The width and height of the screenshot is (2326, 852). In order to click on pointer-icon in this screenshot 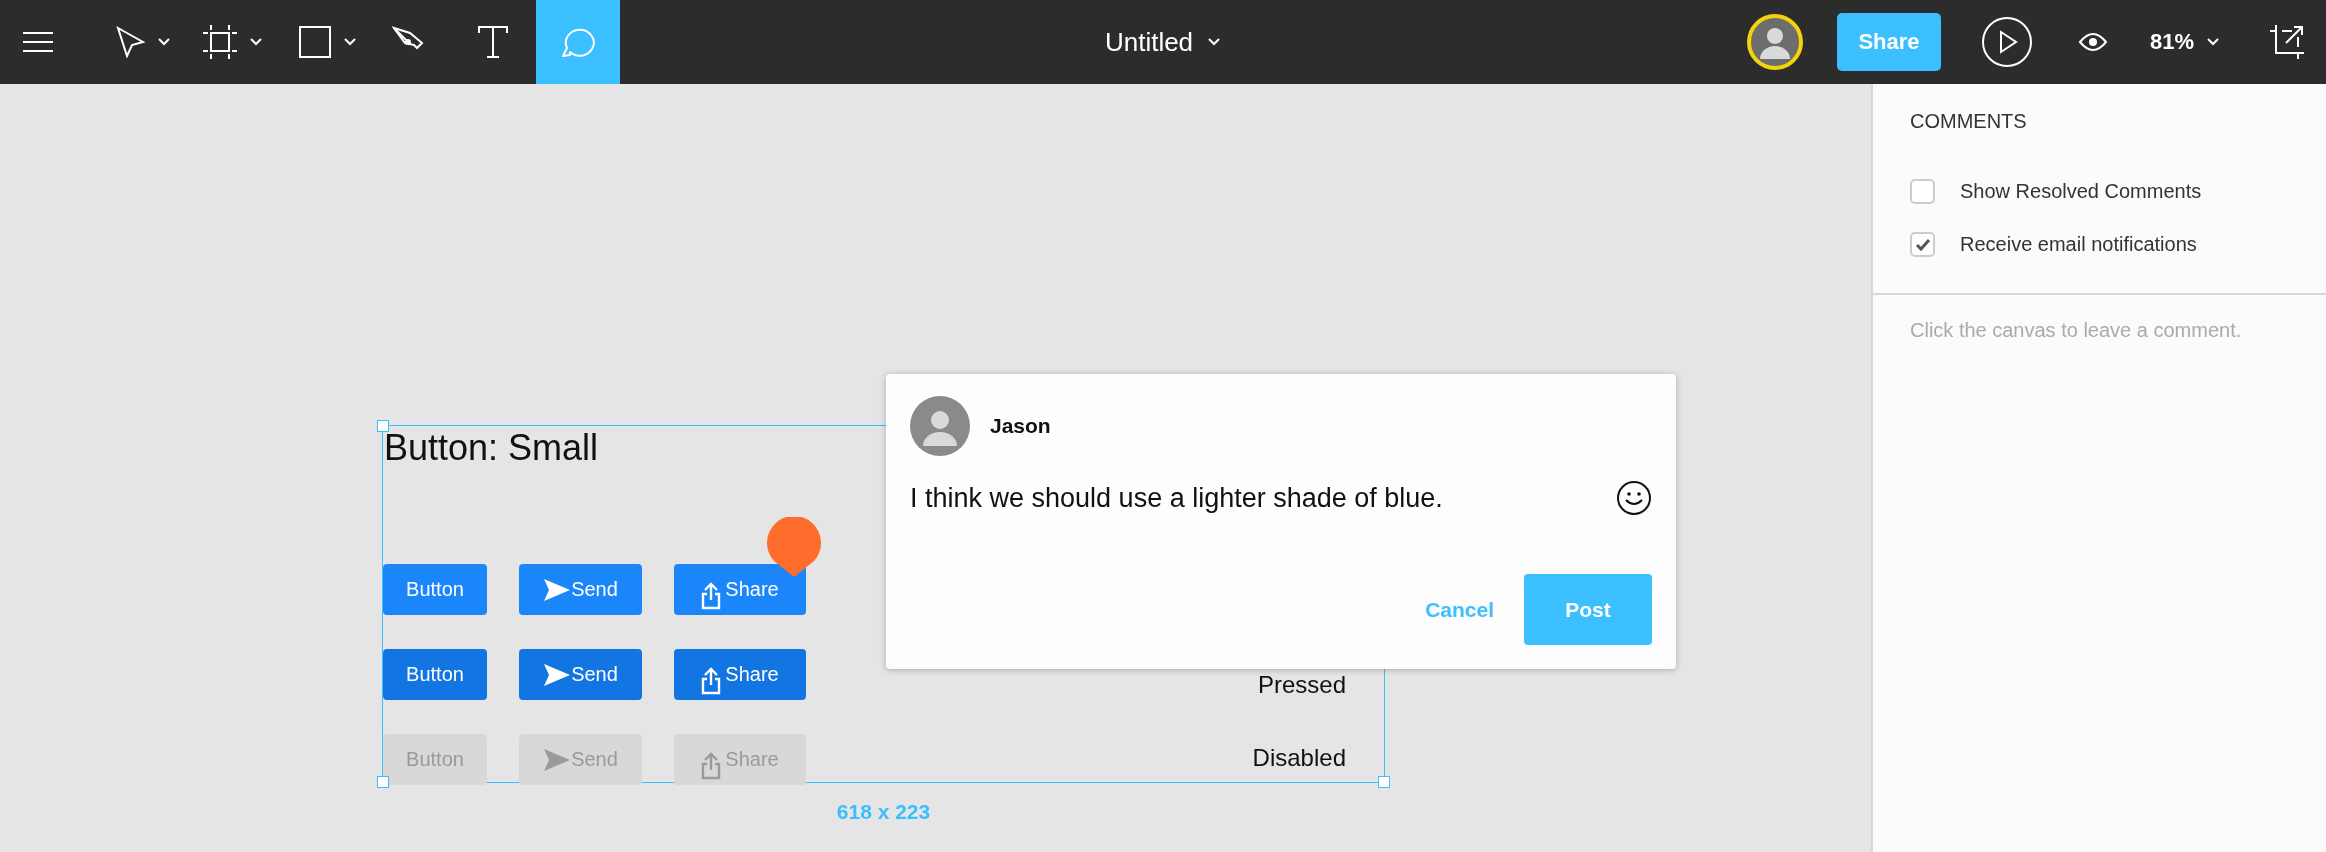, I will do `click(129, 42)`.